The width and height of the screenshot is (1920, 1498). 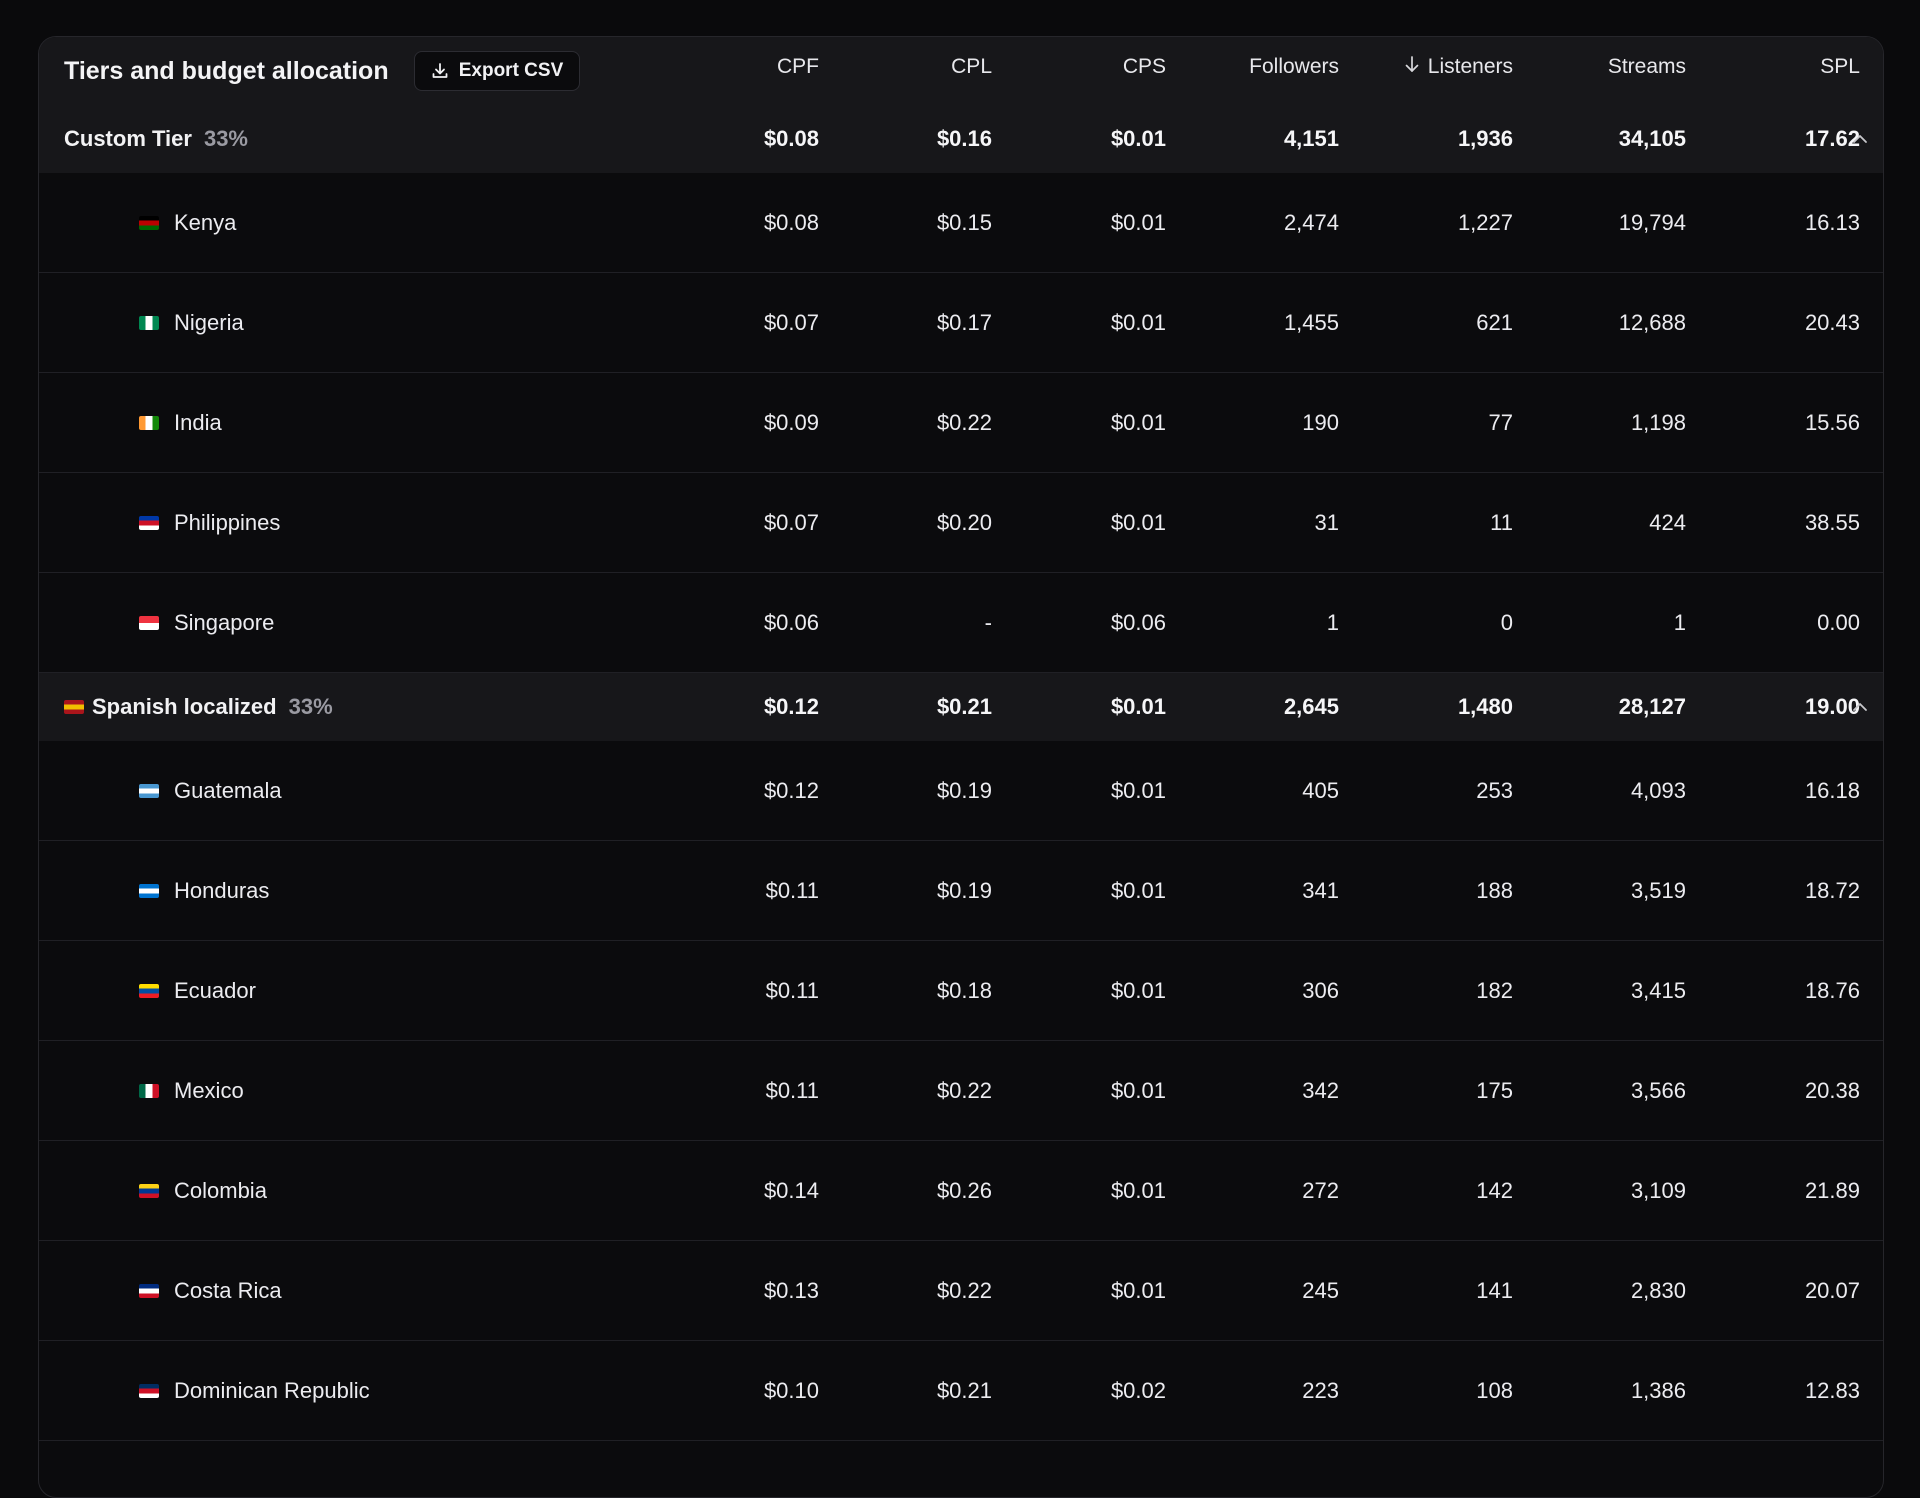 I want to click on country-name: Kenya, so click(x=205, y=222).